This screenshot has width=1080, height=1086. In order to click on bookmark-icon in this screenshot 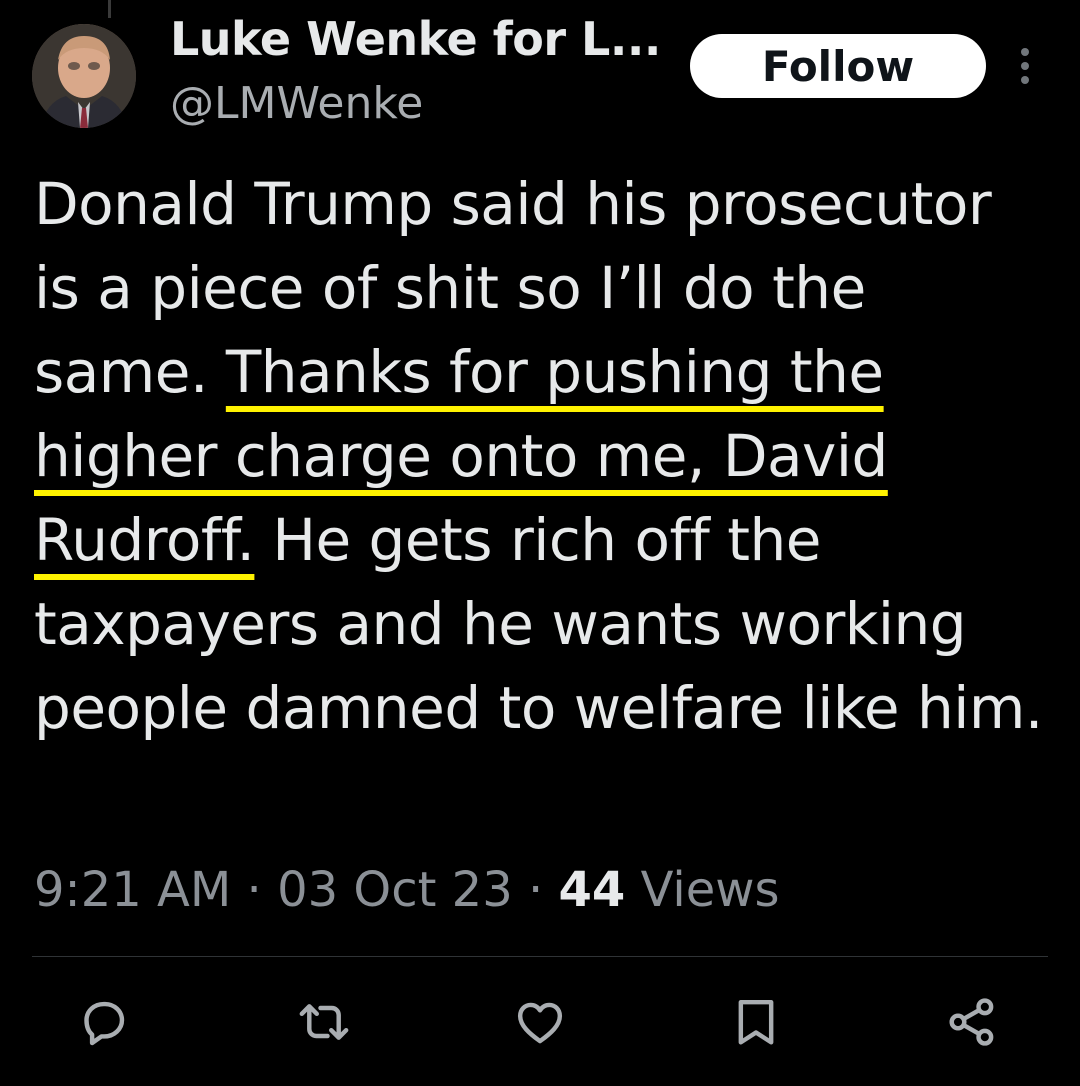, I will do `click(756, 1022)`.